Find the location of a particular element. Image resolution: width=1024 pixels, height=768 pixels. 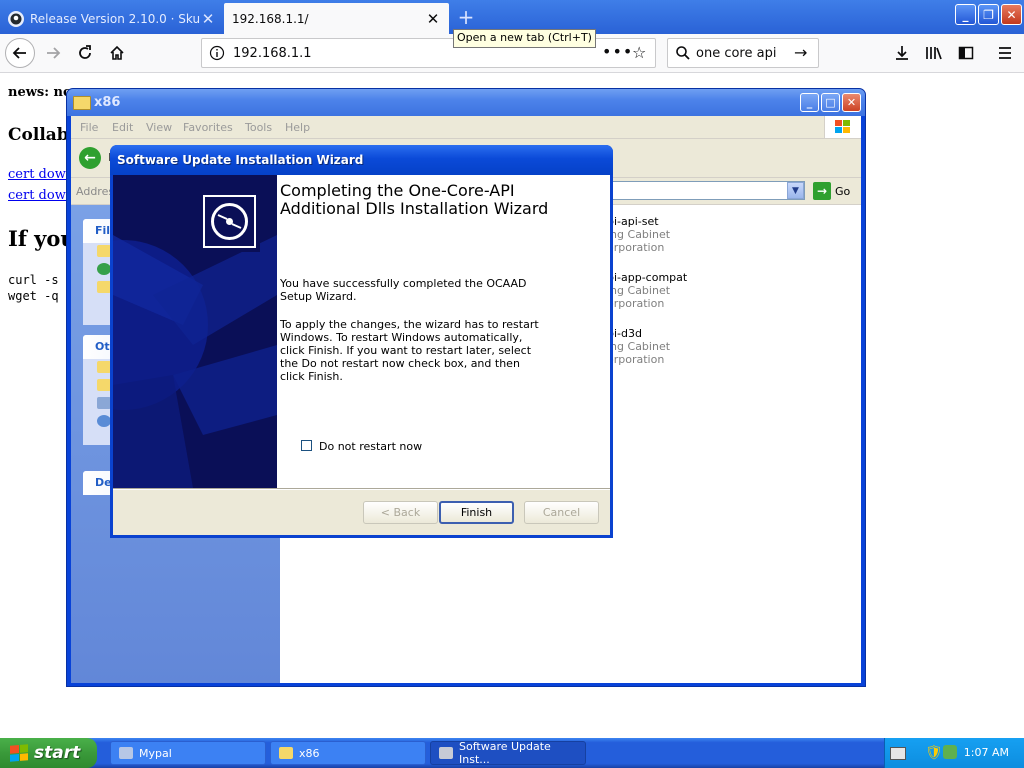

computer-icon is located at coordinates (104, 403).